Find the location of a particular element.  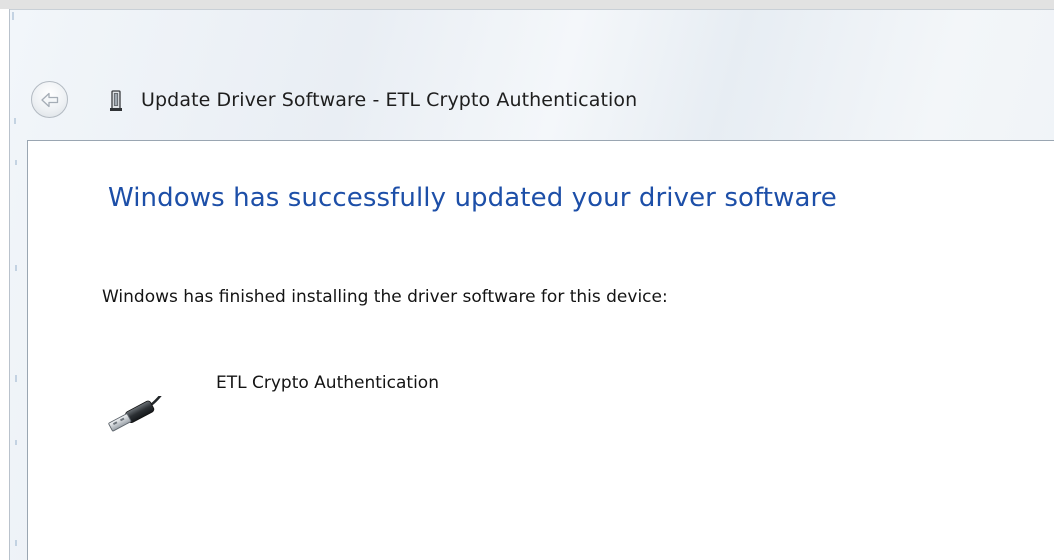

device-name: ETL Crypto Authentication is located at coordinates (327, 383).